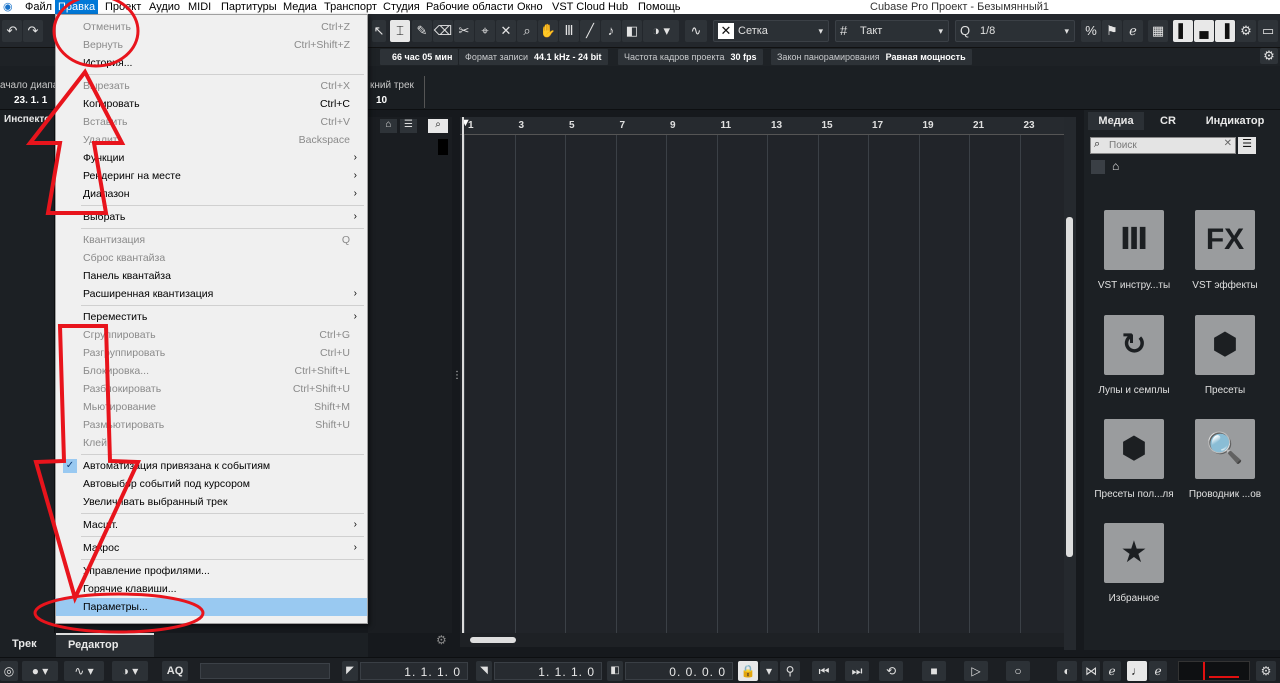  I want to click on edit-menu-item: Клей, so click(211, 443).